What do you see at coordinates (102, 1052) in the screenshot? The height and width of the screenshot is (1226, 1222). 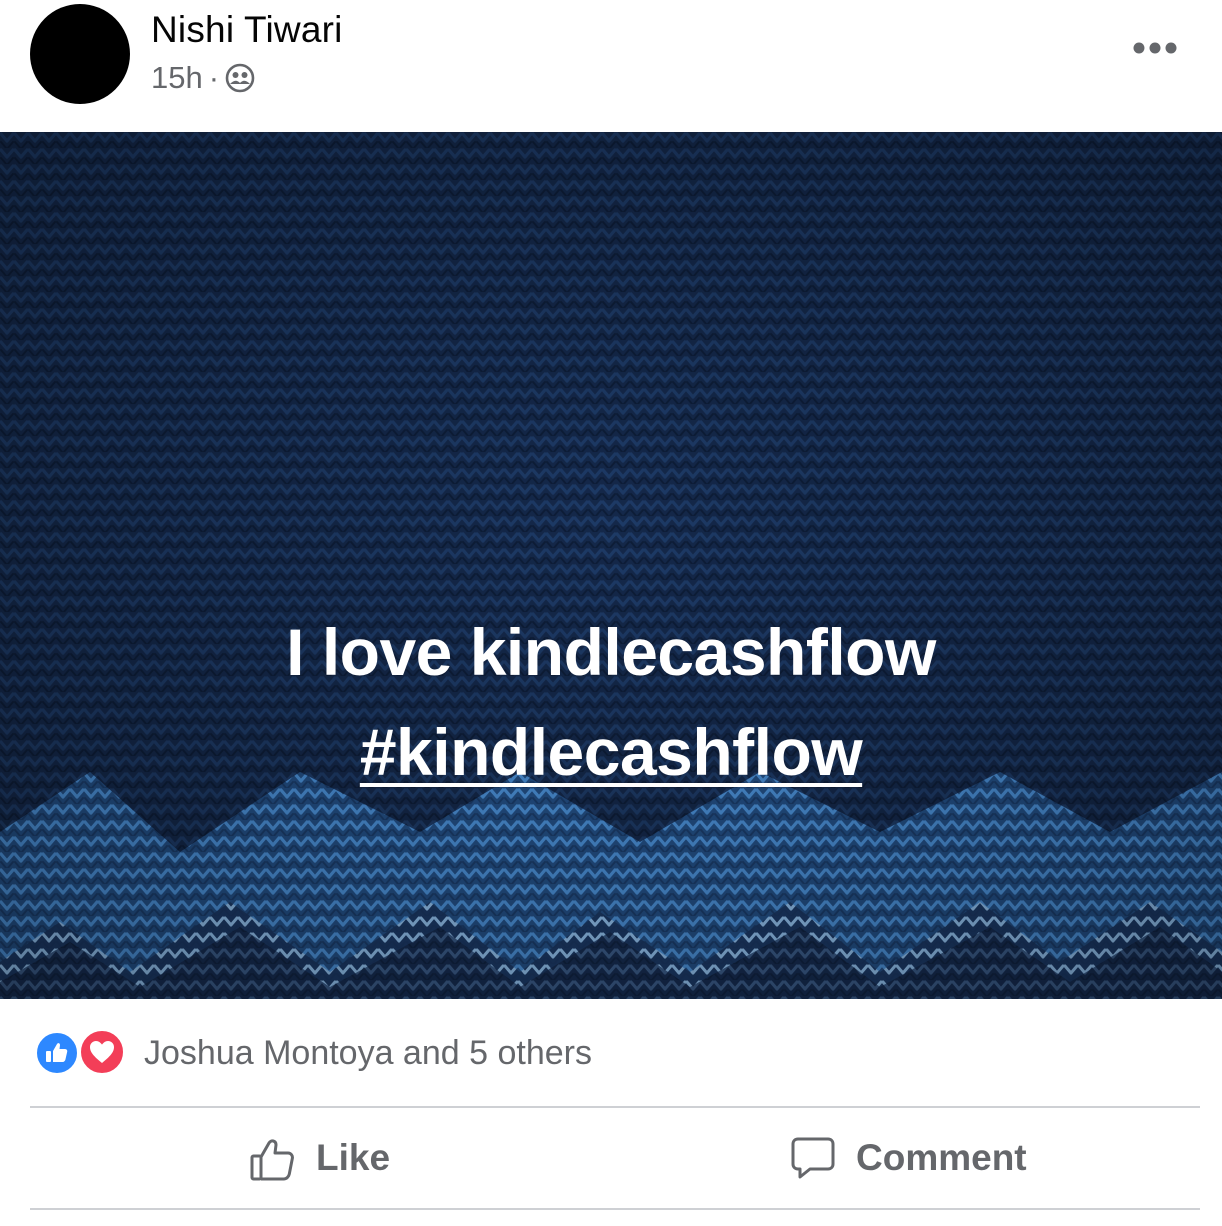 I see `love-reaction-icon` at bounding box center [102, 1052].